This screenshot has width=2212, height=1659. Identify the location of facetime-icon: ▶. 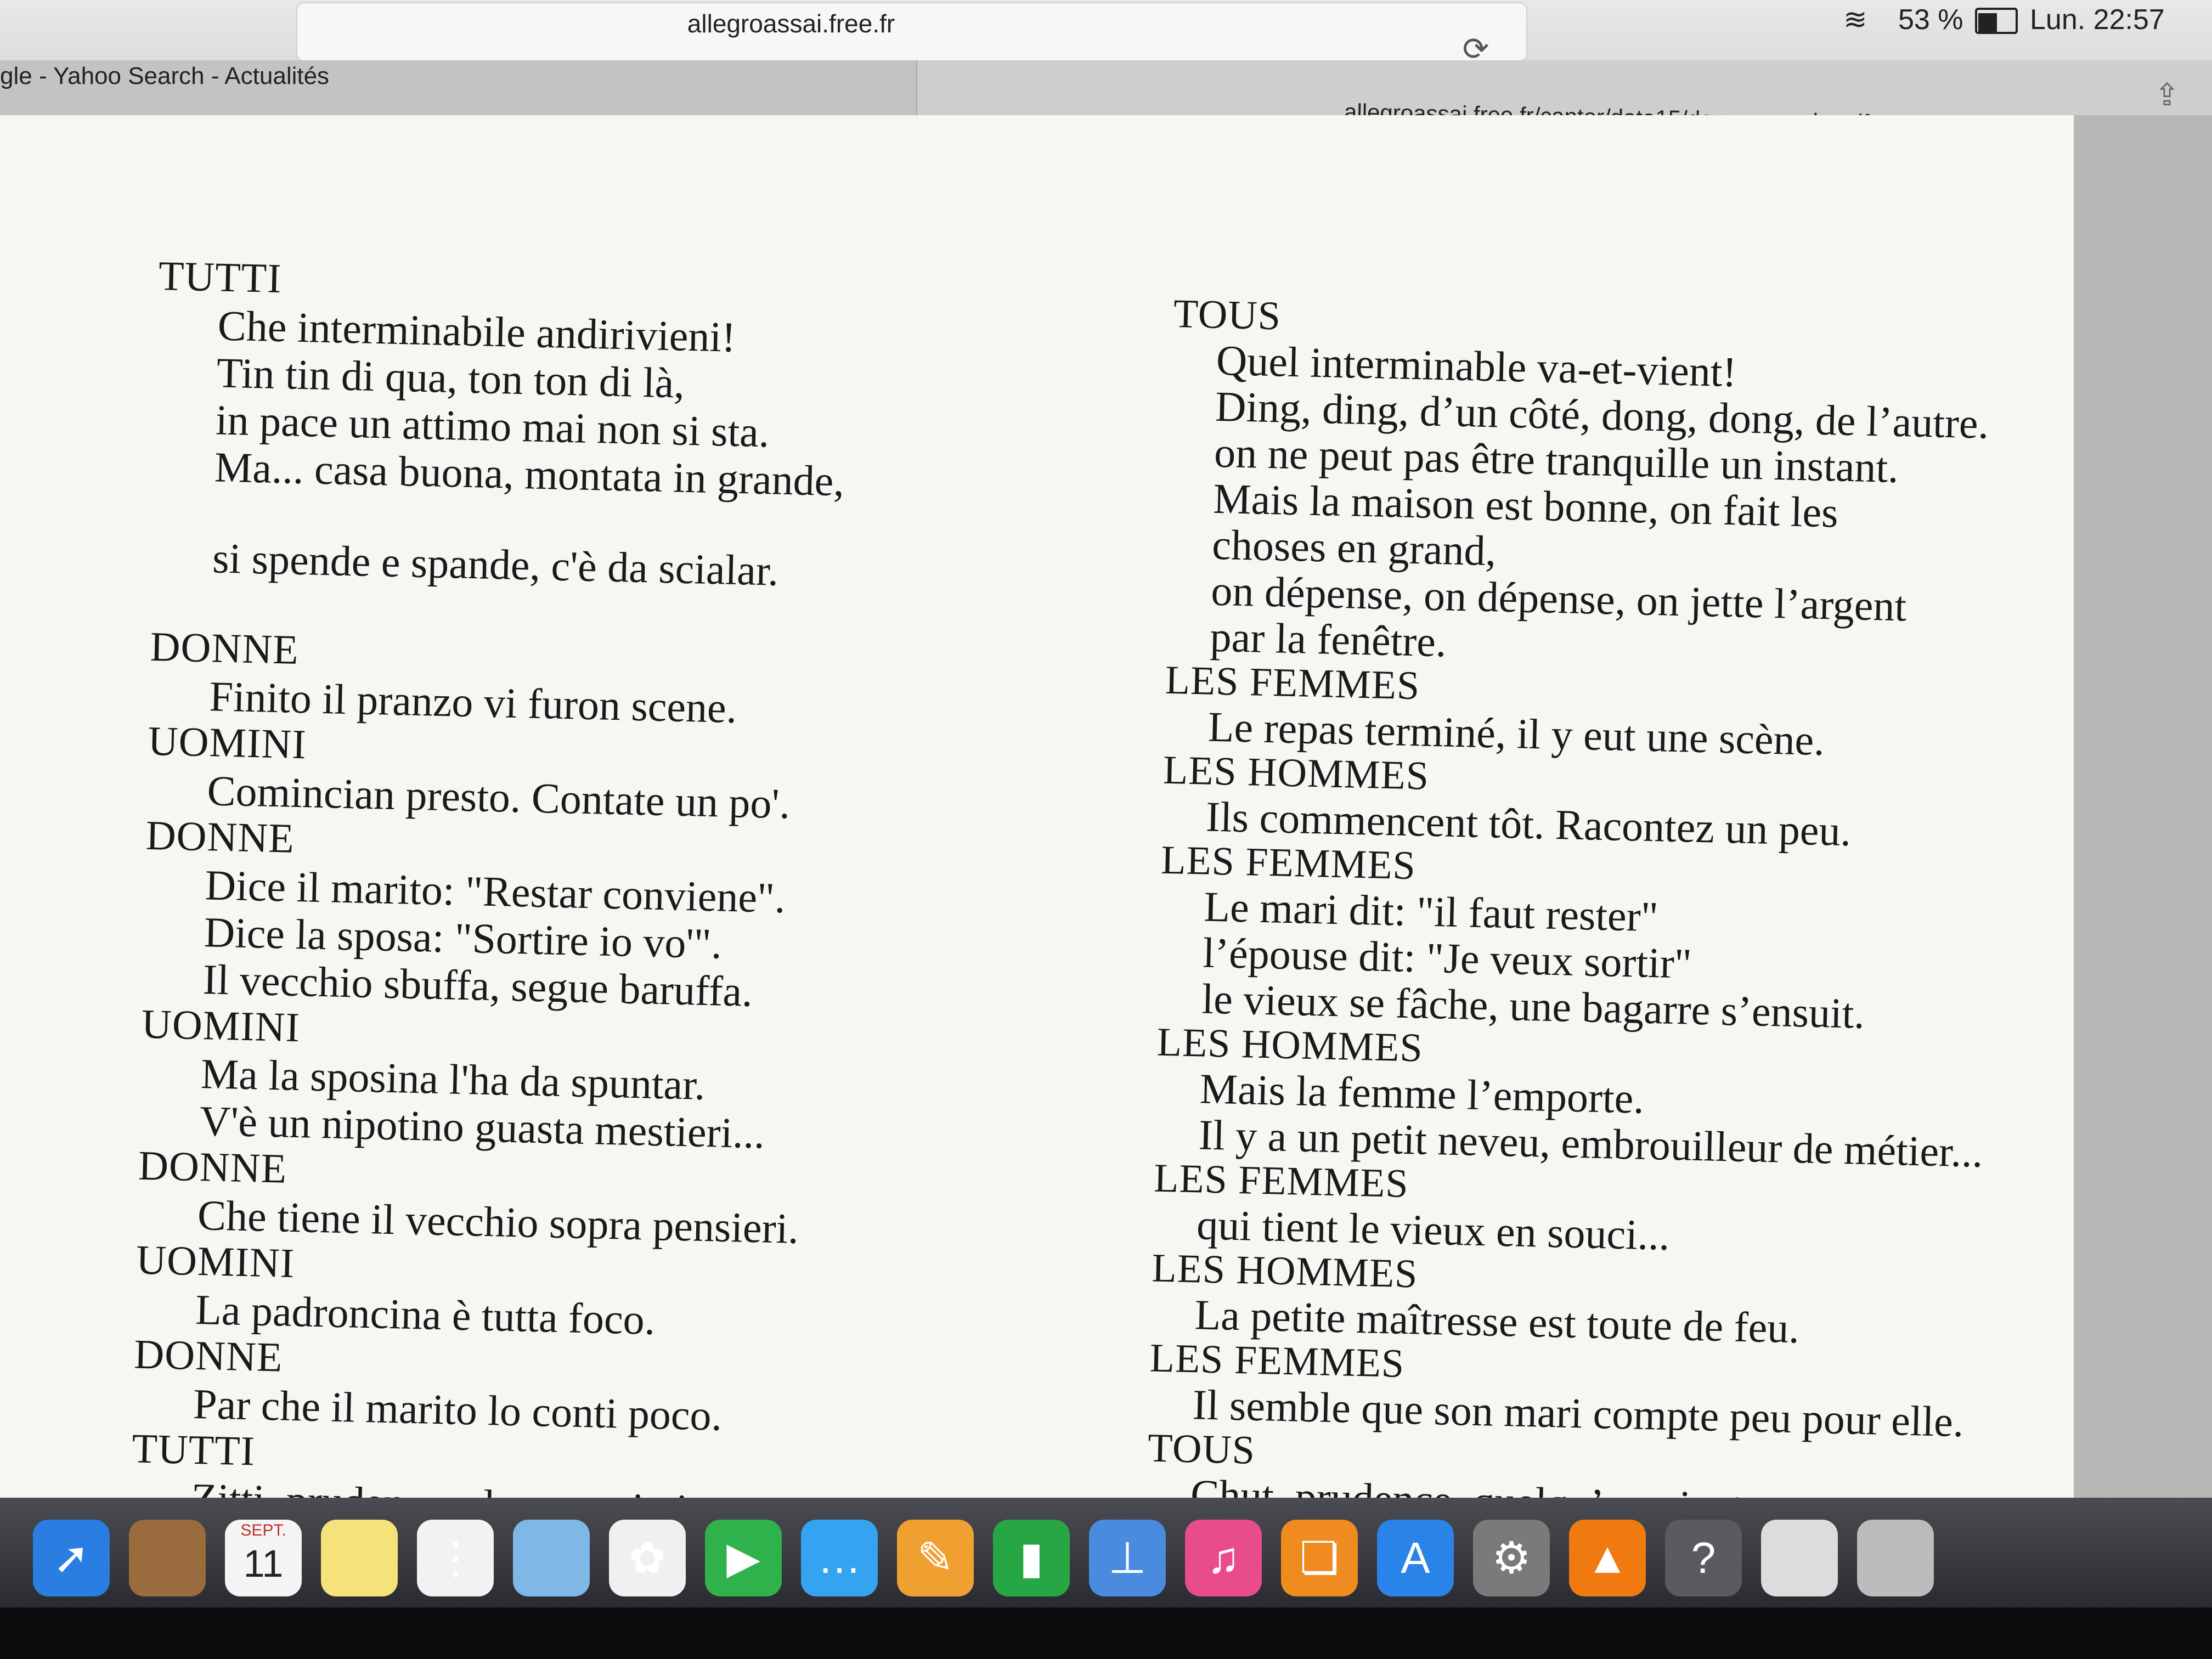
(744, 1558).